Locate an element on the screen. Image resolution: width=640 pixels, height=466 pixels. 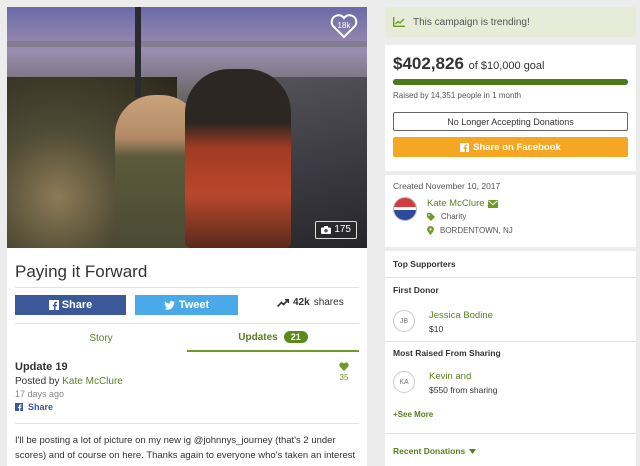
tweet-button: Tweet is located at coordinates (186, 305).